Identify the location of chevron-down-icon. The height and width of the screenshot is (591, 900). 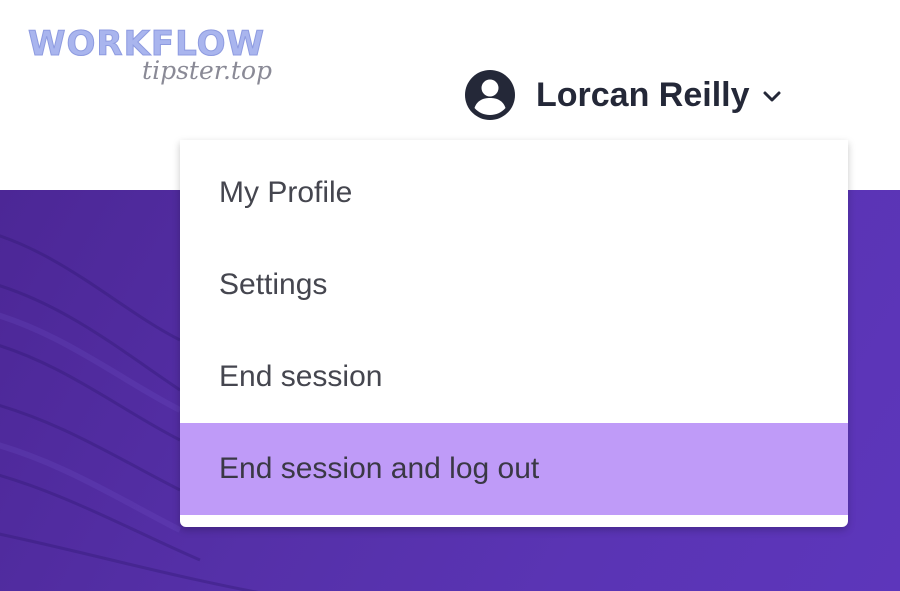
(772, 96).